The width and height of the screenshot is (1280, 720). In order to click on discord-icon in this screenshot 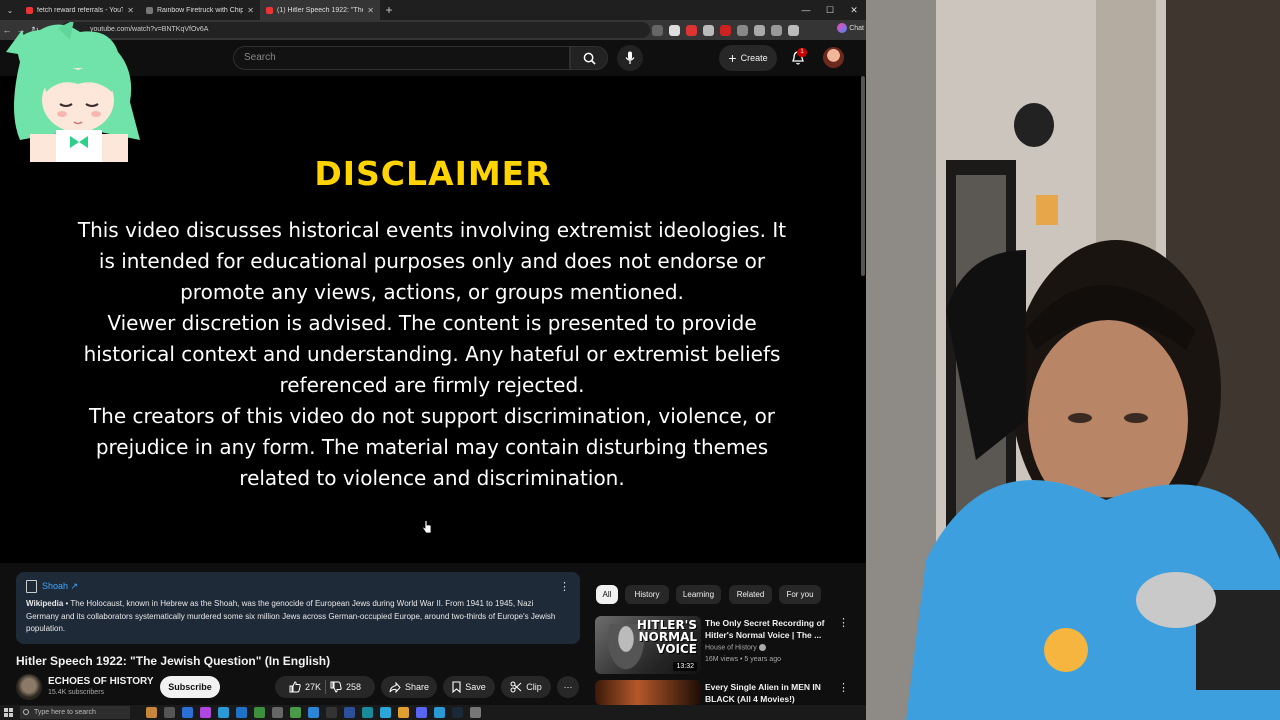, I will do `click(421, 712)`.